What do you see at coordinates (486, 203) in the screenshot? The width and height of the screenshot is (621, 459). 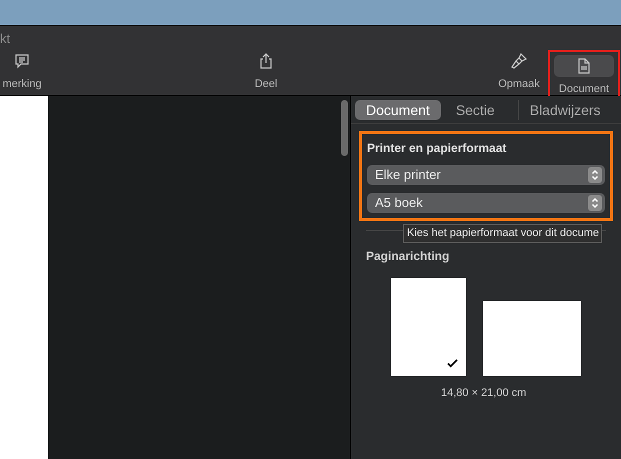 I see `popup-menu: A5 boek` at bounding box center [486, 203].